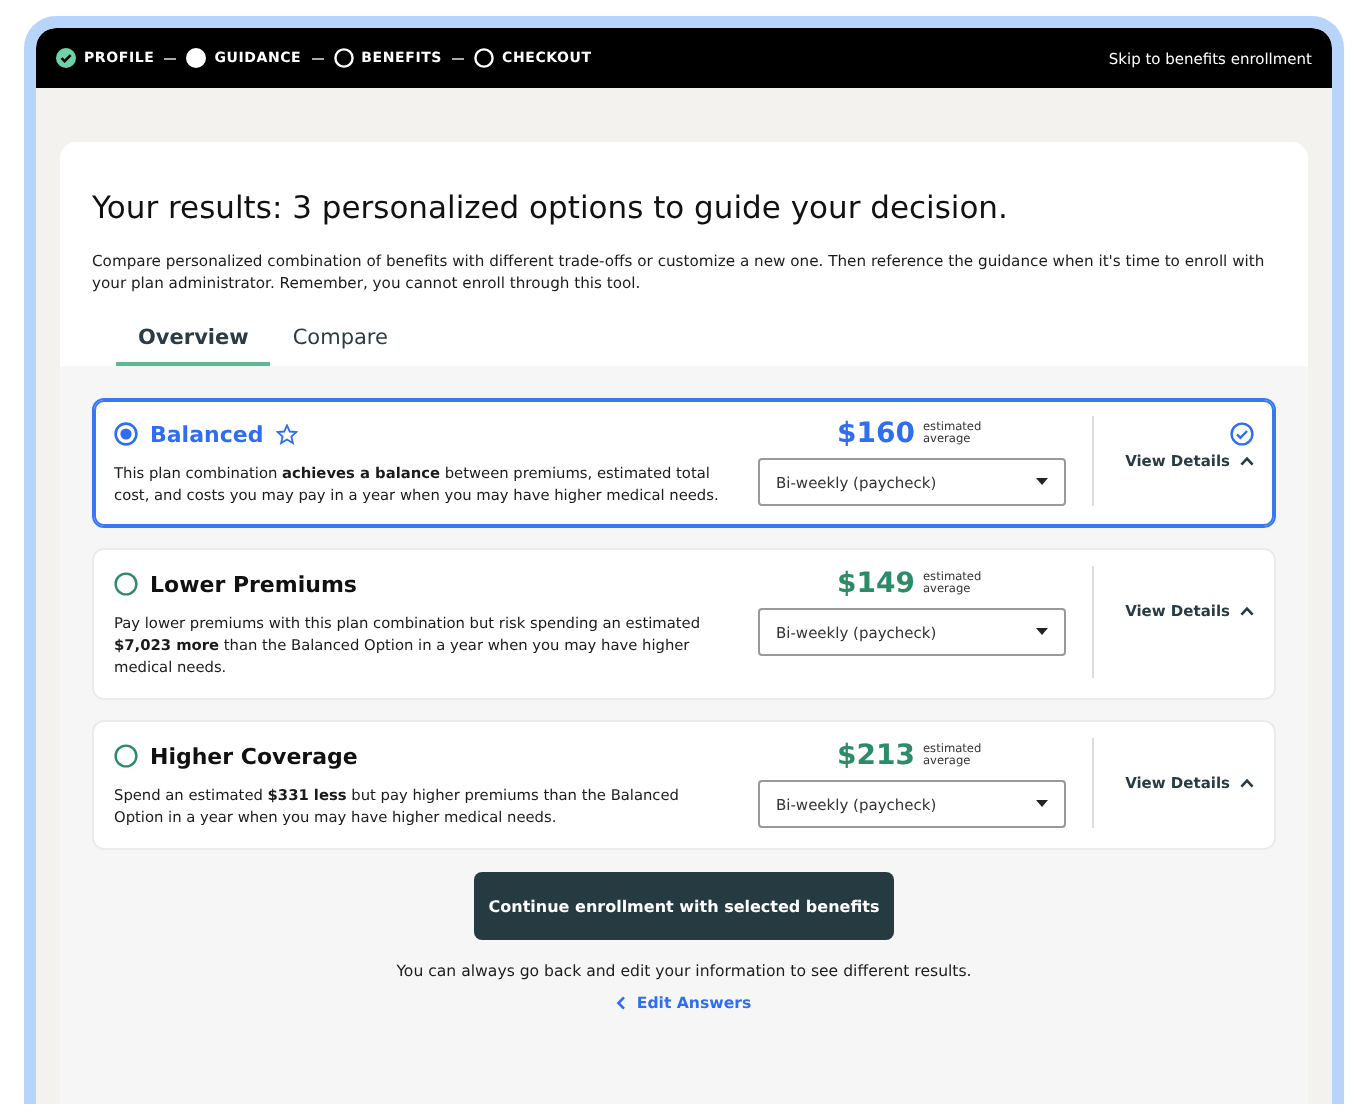  Describe the element at coordinates (253, 584) in the screenshot. I see `option-title: Lower Premiums` at that location.